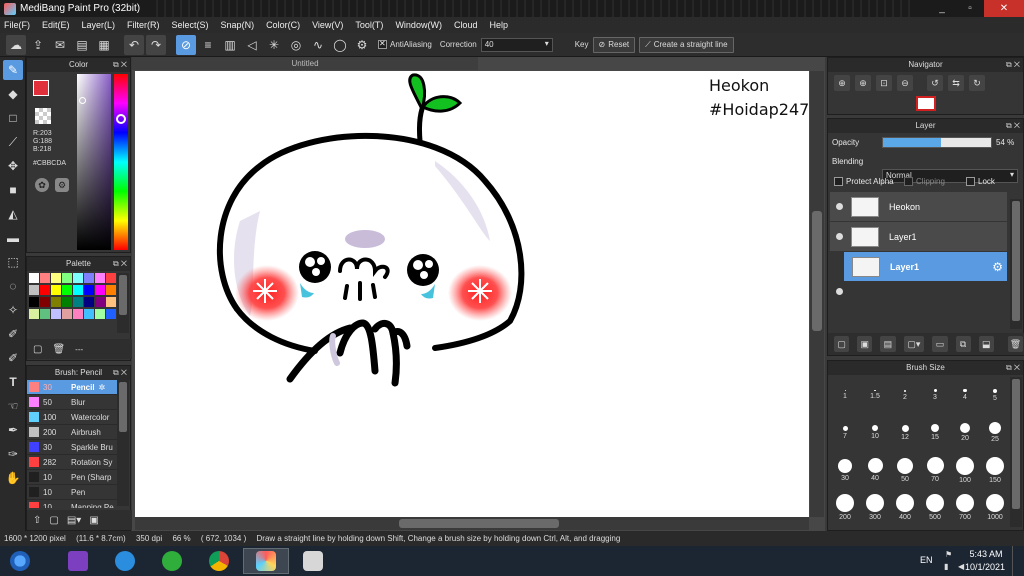  What do you see at coordinates (924, 181) in the screenshot?
I see `clipping-option: Clipping` at bounding box center [924, 181].